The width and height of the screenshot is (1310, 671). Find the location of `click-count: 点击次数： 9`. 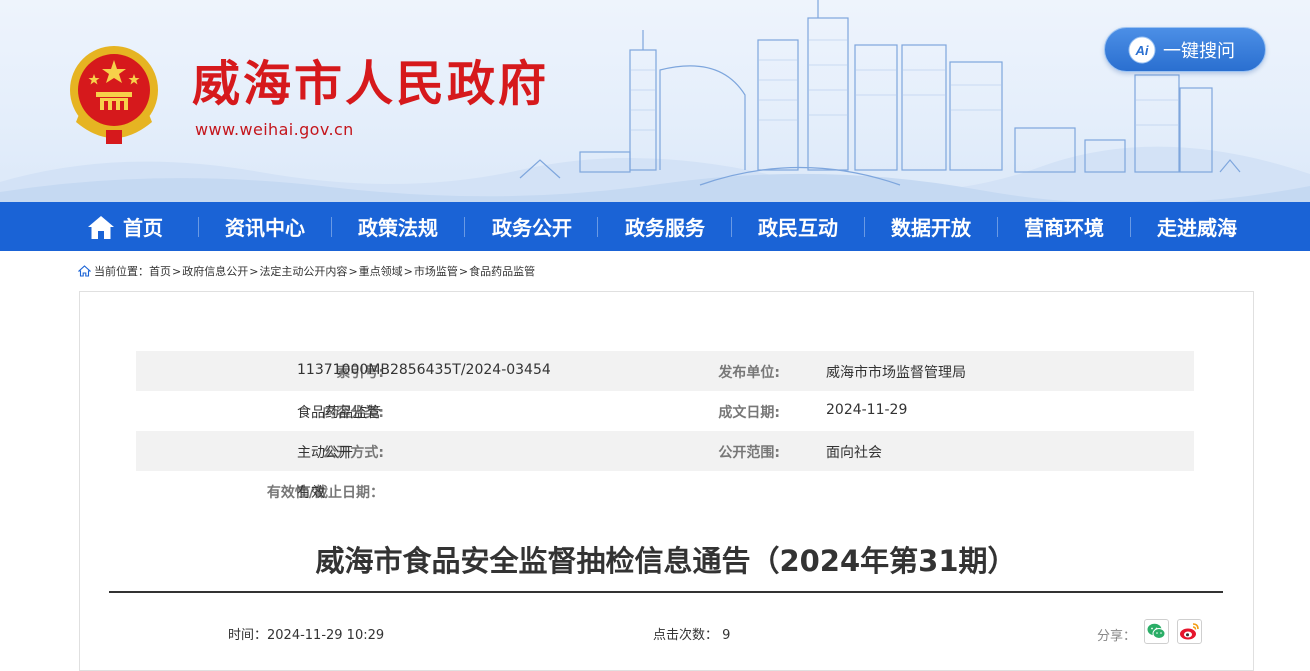

click-count: 点击次数： 9 is located at coordinates (691, 633).